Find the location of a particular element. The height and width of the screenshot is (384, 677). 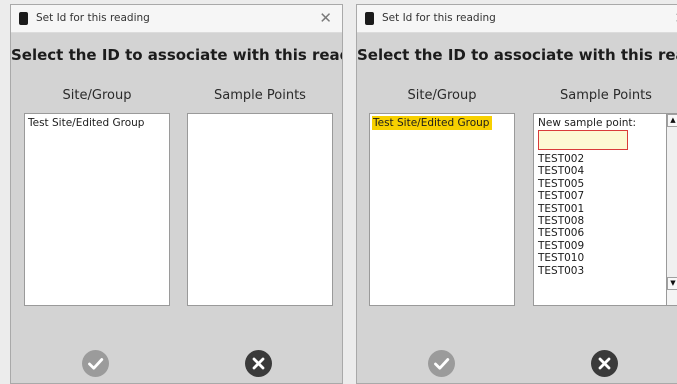

list-item: Test Site/Edited Group is located at coordinates (87, 123).